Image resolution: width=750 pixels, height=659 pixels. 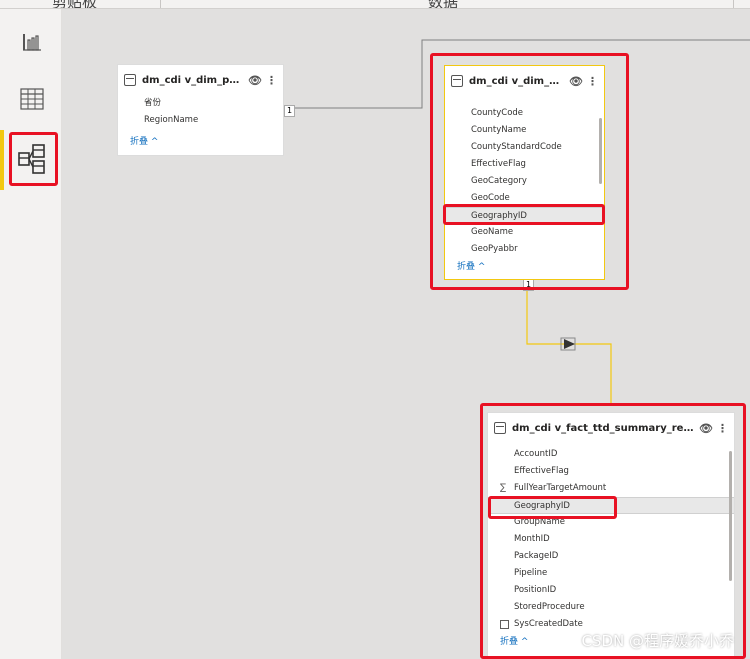 What do you see at coordinates (529, 171) in the screenshot?
I see `highlight-box-geography-table` at bounding box center [529, 171].